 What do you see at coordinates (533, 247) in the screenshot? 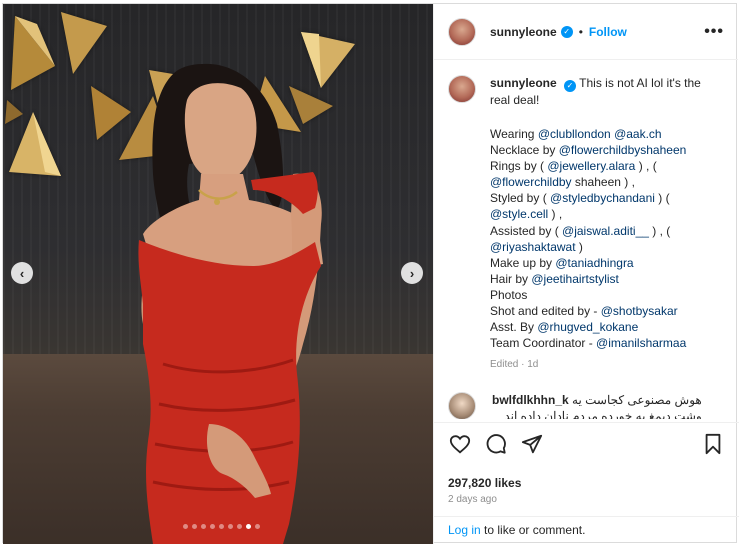
I see `mention-link: @riyashaktawat` at bounding box center [533, 247].